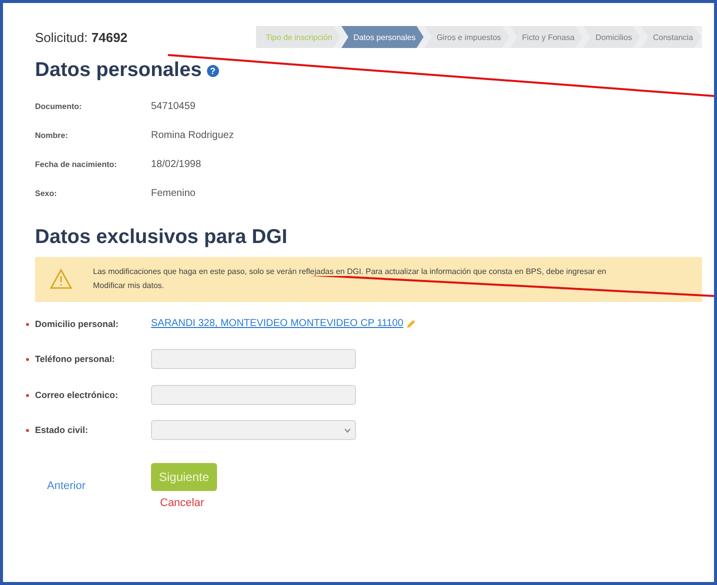  What do you see at coordinates (161, 237) in the screenshot?
I see `section-title: Datos exclusivos para DGI` at bounding box center [161, 237].